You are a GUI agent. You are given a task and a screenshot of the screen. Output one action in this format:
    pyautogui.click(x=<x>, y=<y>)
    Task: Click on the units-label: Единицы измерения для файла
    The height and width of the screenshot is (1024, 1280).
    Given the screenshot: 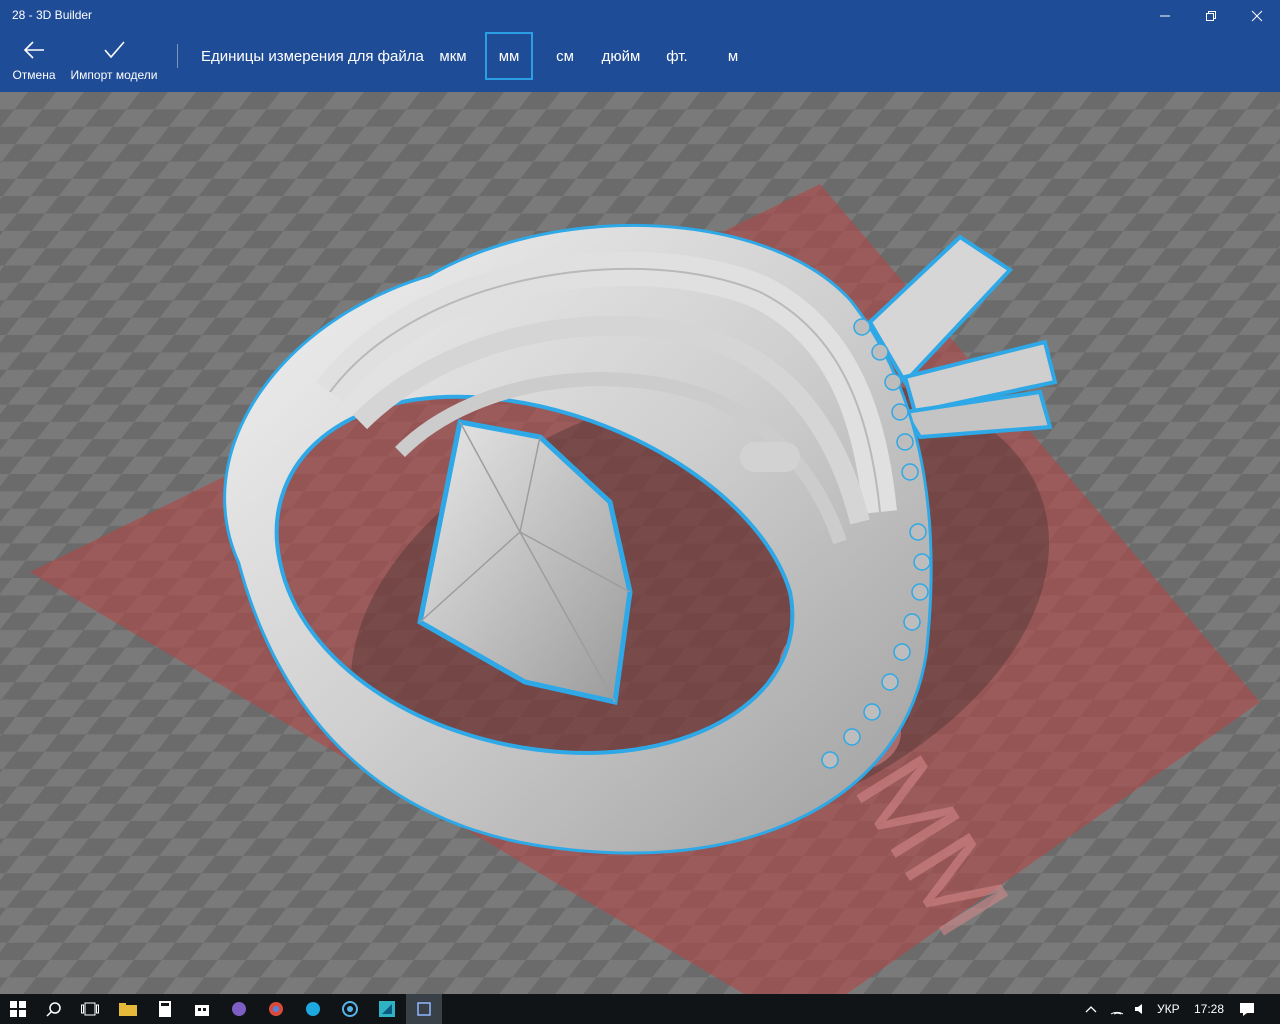 What is the action you would take?
    pyautogui.click(x=312, y=56)
    